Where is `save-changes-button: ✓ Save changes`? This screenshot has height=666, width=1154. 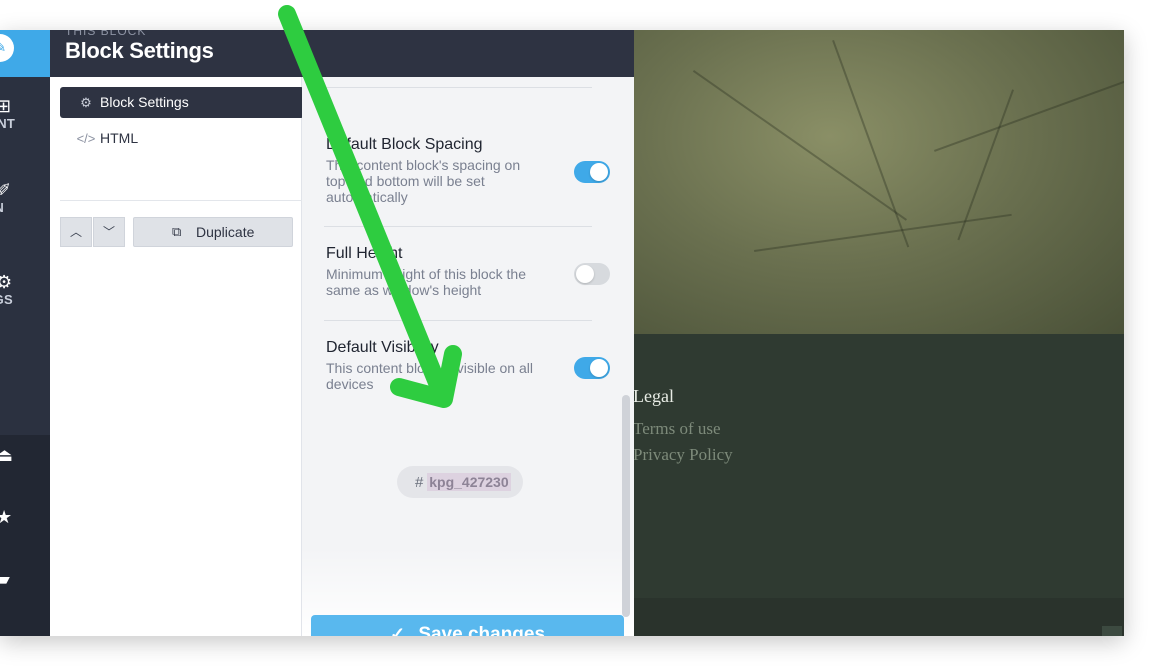
save-changes-button: ✓ Save changes is located at coordinates (467, 625).